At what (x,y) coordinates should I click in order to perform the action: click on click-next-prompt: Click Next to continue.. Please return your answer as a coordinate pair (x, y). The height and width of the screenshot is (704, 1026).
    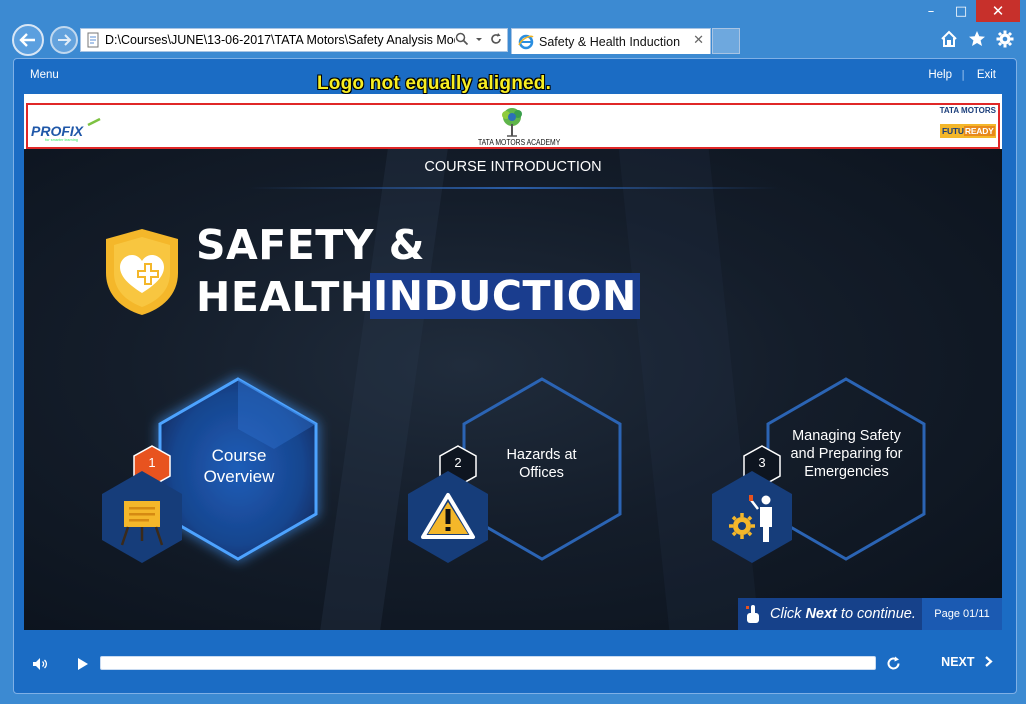
    Looking at the image, I should click on (830, 614).